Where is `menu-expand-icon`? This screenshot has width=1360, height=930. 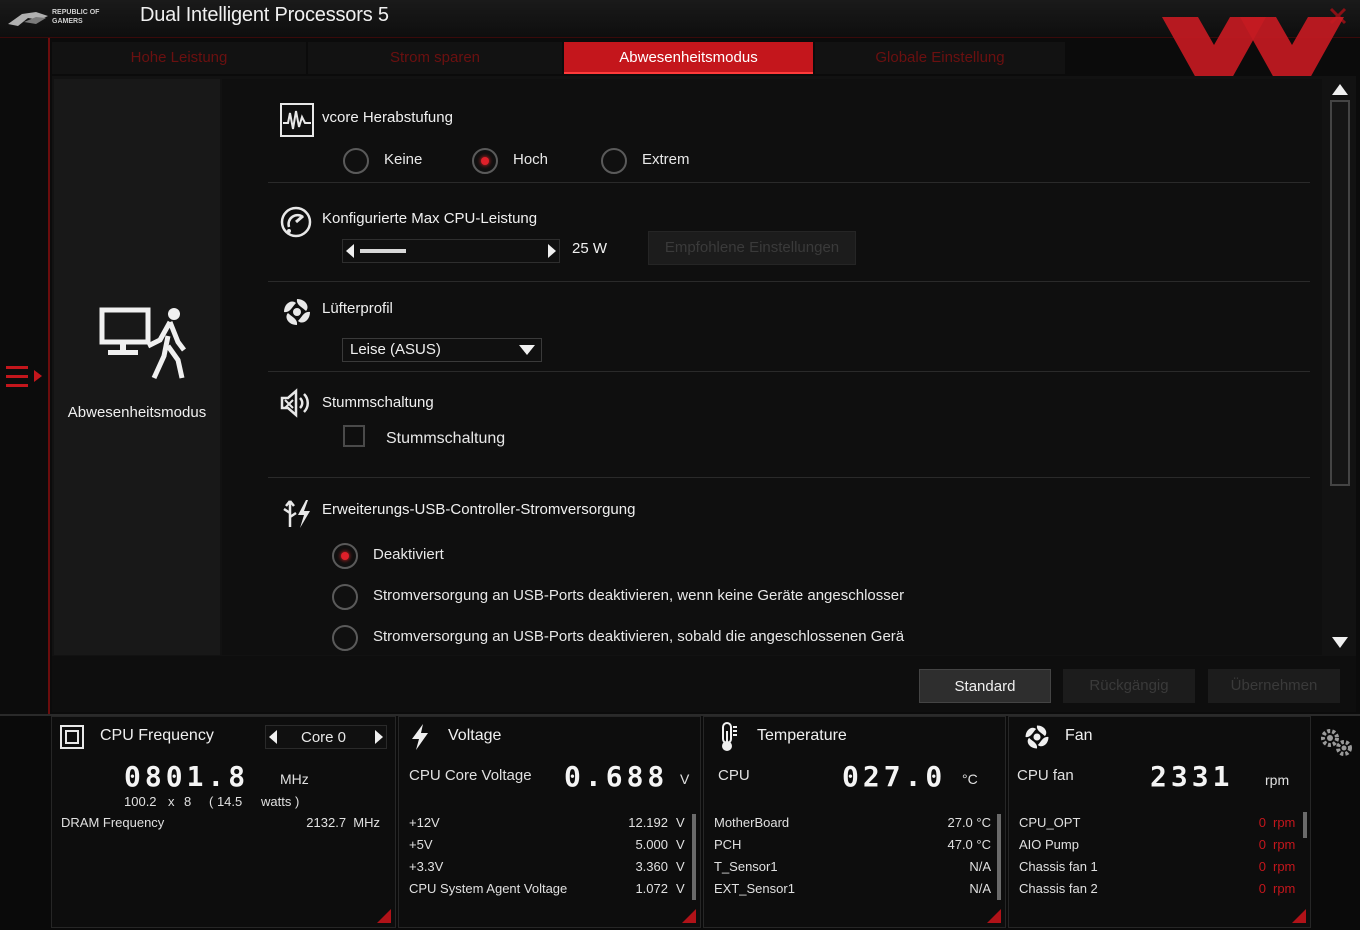 menu-expand-icon is located at coordinates (24, 377).